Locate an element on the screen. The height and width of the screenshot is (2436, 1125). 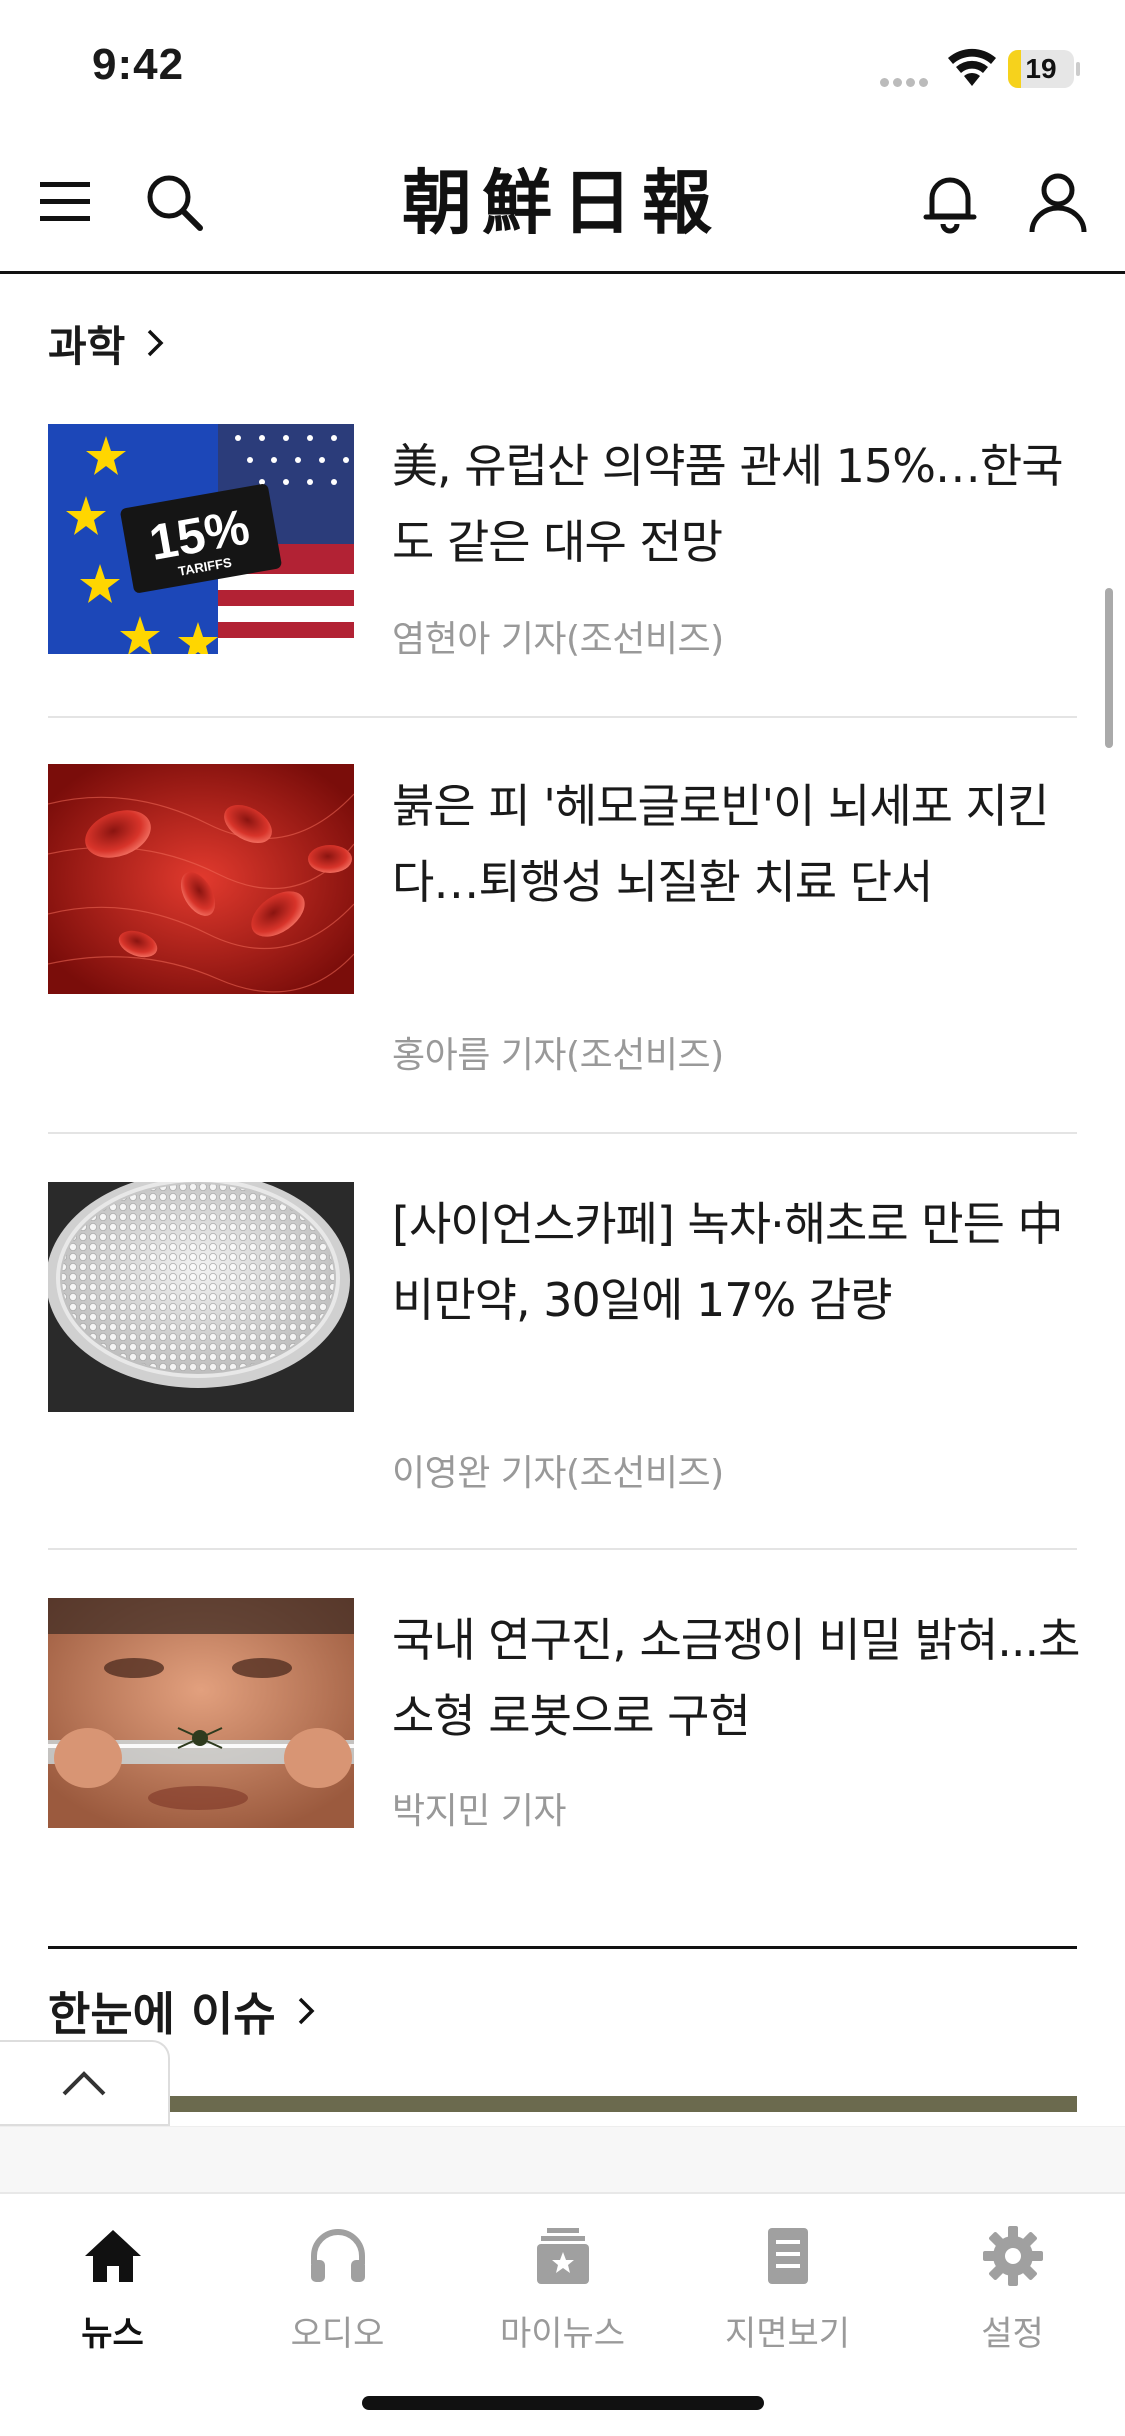
hamburger-menu-icon is located at coordinates (66, 202).